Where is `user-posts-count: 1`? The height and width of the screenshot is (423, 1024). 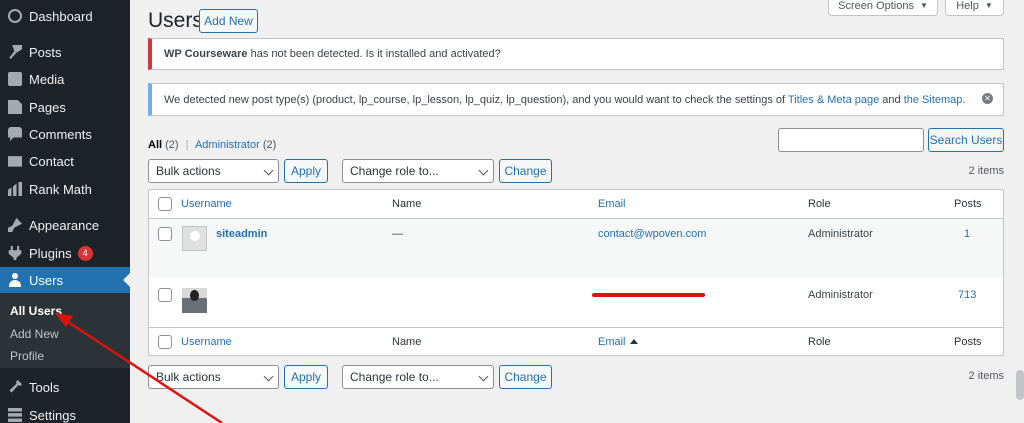
user-posts-count: 1 is located at coordinates (967, 234).